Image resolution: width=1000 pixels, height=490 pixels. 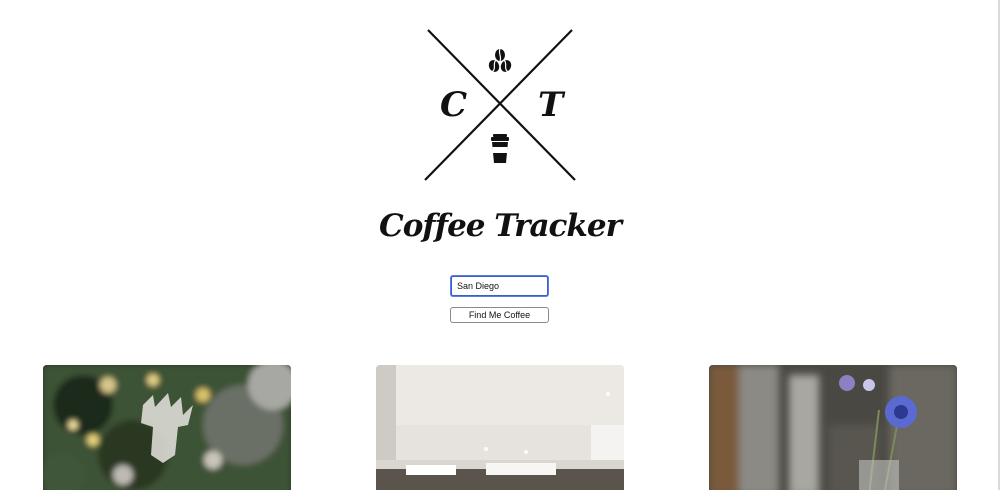 I want to click on location-search-input, so click(x=499, y=286).